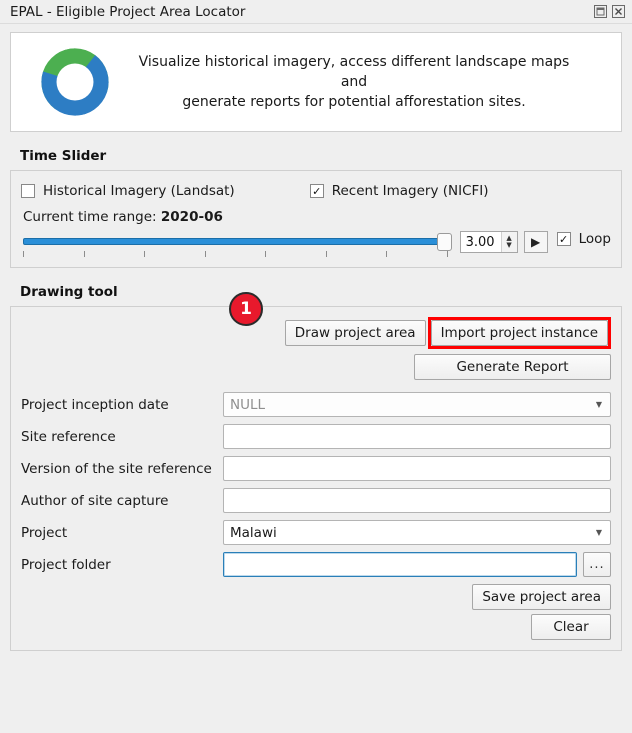  I want to click on label-project-inception-date: Project inception date, so click(95, 404).